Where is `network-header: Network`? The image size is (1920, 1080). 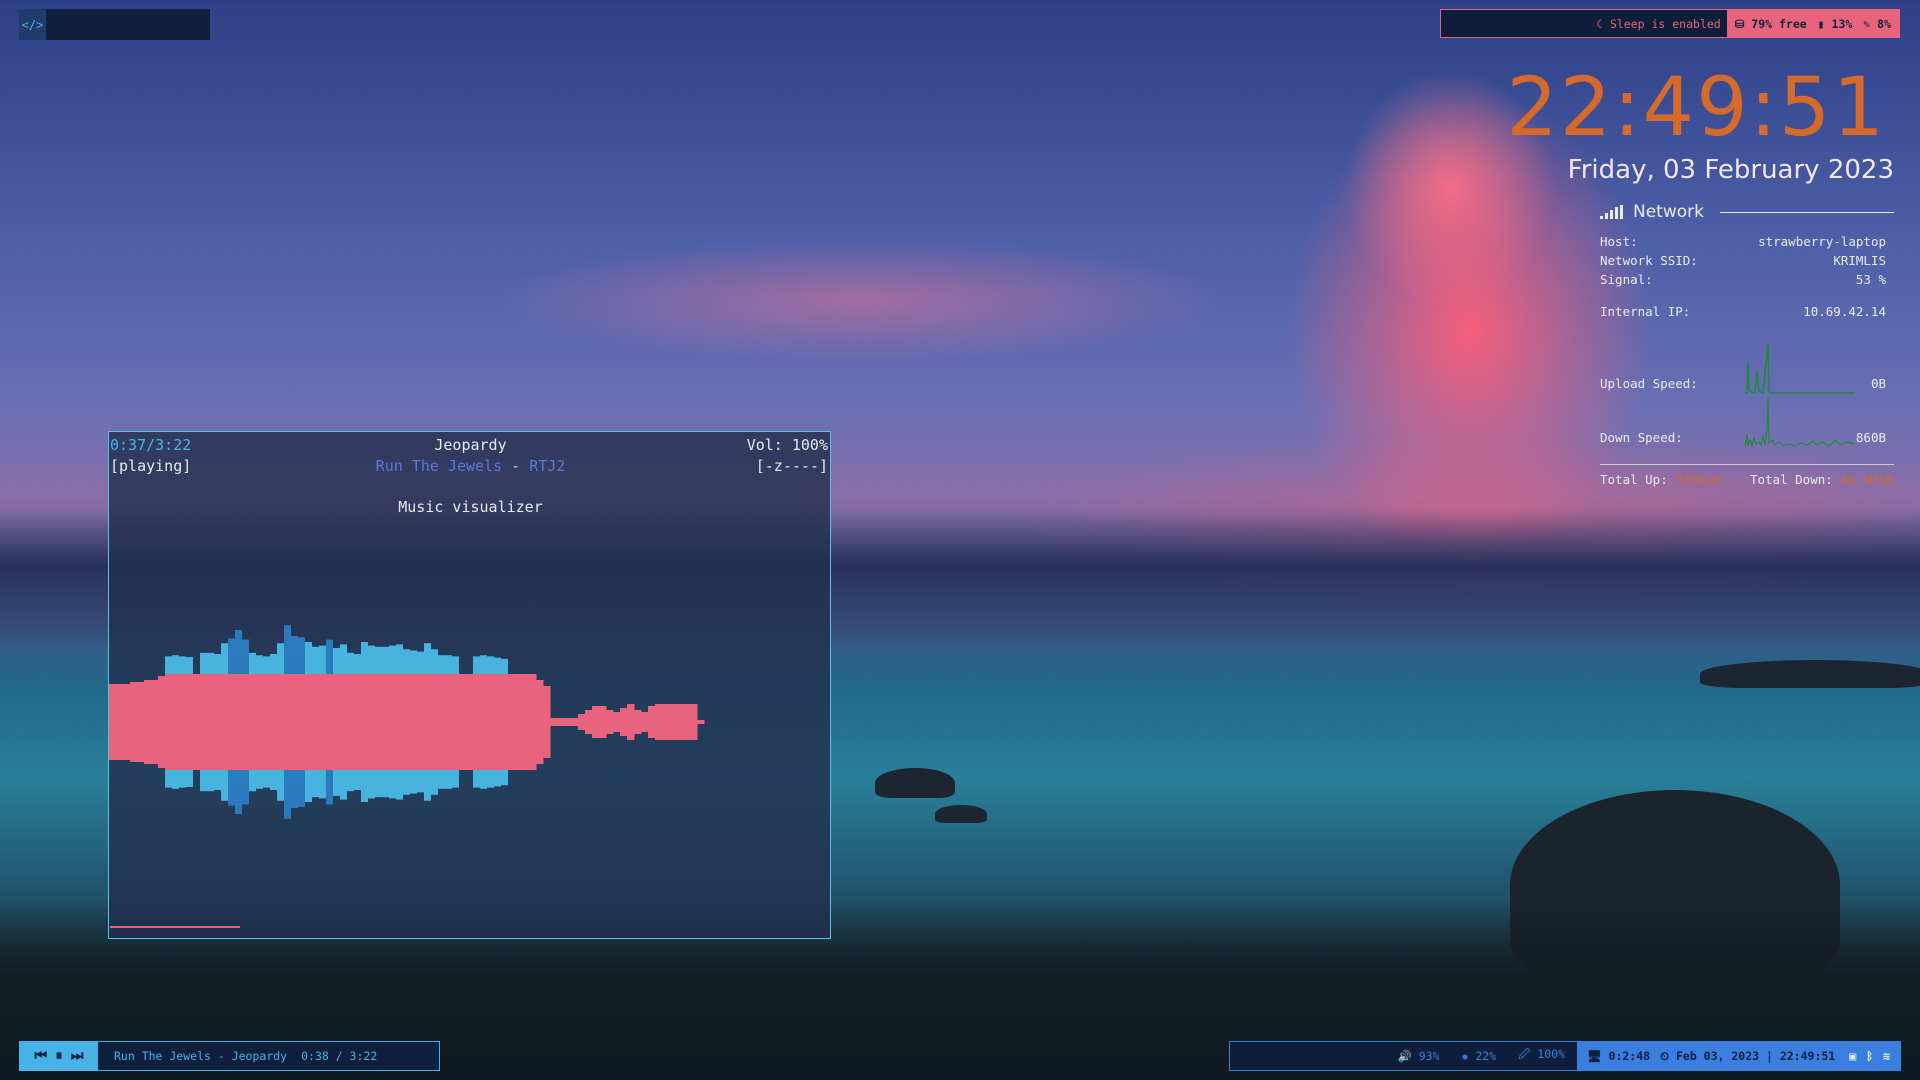
network-header: Network is located at coordinates (1747, 212).